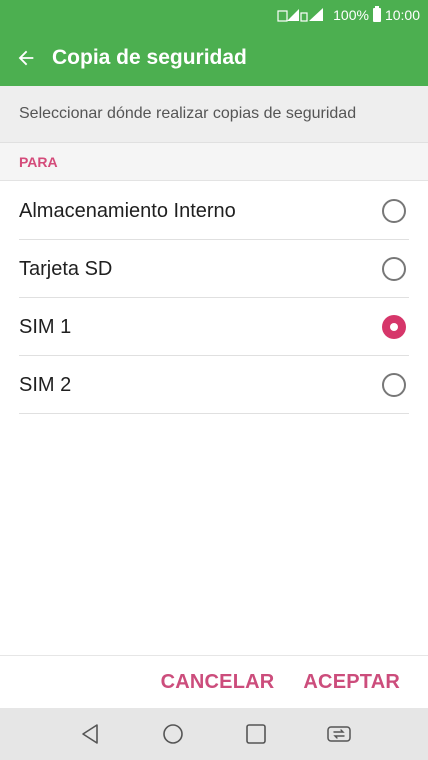 Image resolution: width=428 pixels, height=760 pixels. I want to click on nav-back-button, so click(89, 734).